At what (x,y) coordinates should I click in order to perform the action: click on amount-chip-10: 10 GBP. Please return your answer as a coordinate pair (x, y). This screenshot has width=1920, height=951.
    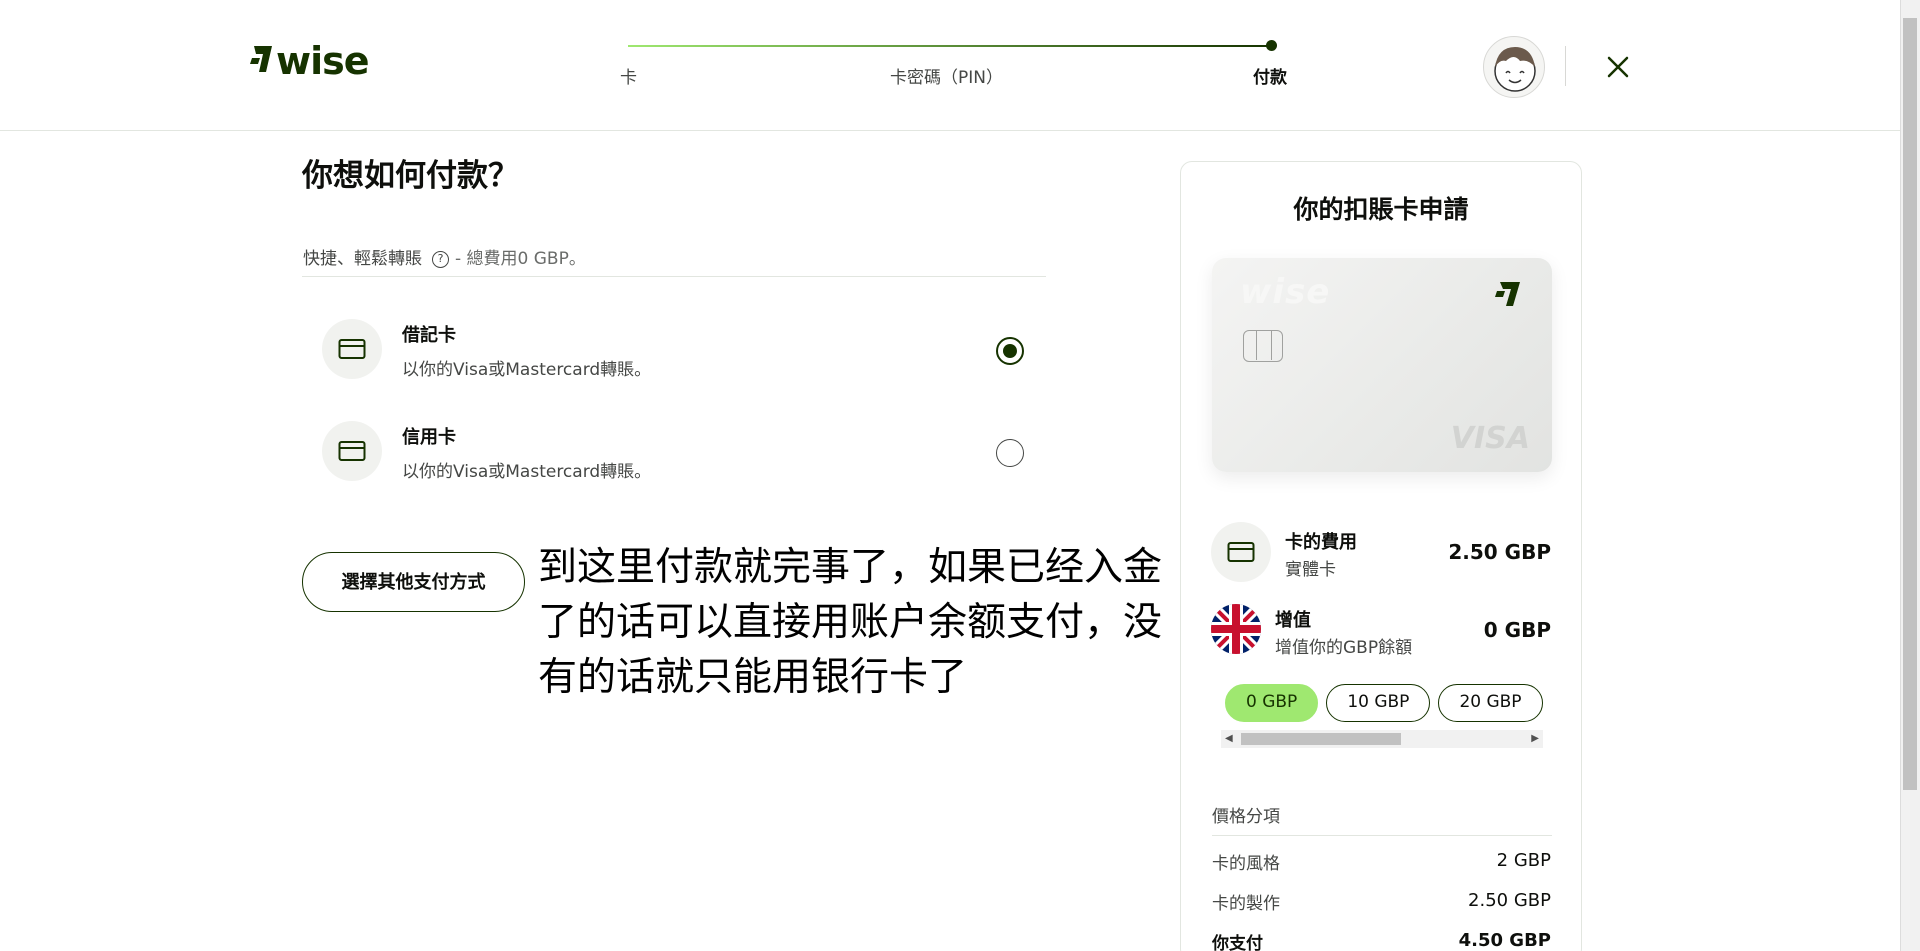
    Looking at the image, I should click on (1378, 703).